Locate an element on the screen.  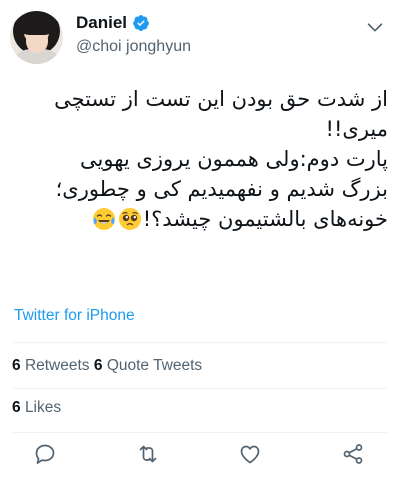
tweet-line: از شدت حق بودن این تست از تستچی is located at coordinates (221, 99).